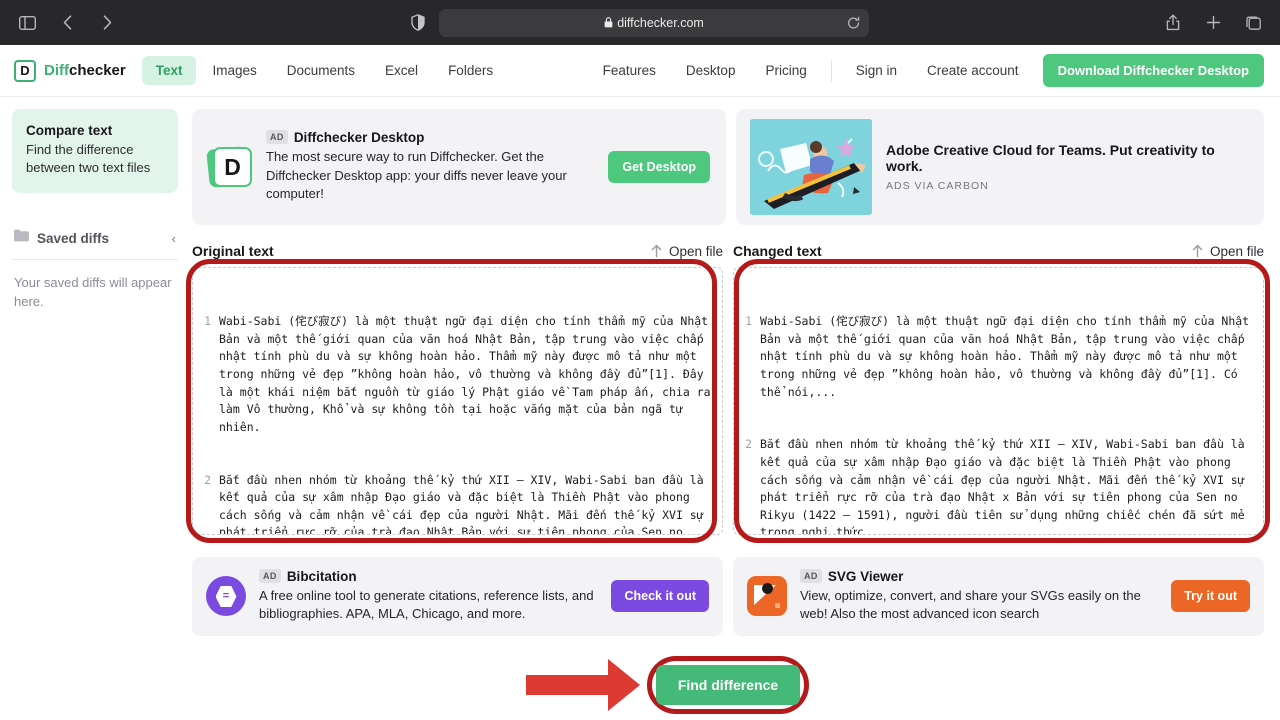  Describe the element at coordinates (418, 22) in the screenshot. I see `shield-icon` at that location.